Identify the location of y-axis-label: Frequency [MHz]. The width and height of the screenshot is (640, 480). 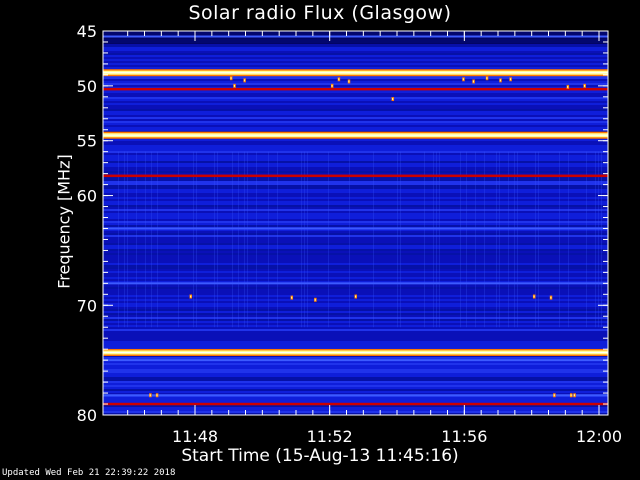
(64, 221).